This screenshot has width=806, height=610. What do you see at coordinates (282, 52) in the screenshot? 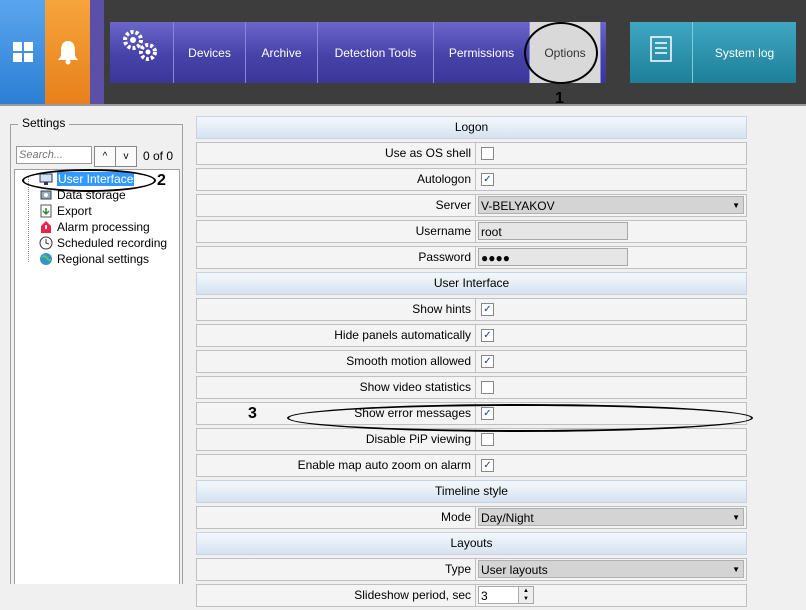
I see `nav-archive: Archive` at bounding box center [282, 52].